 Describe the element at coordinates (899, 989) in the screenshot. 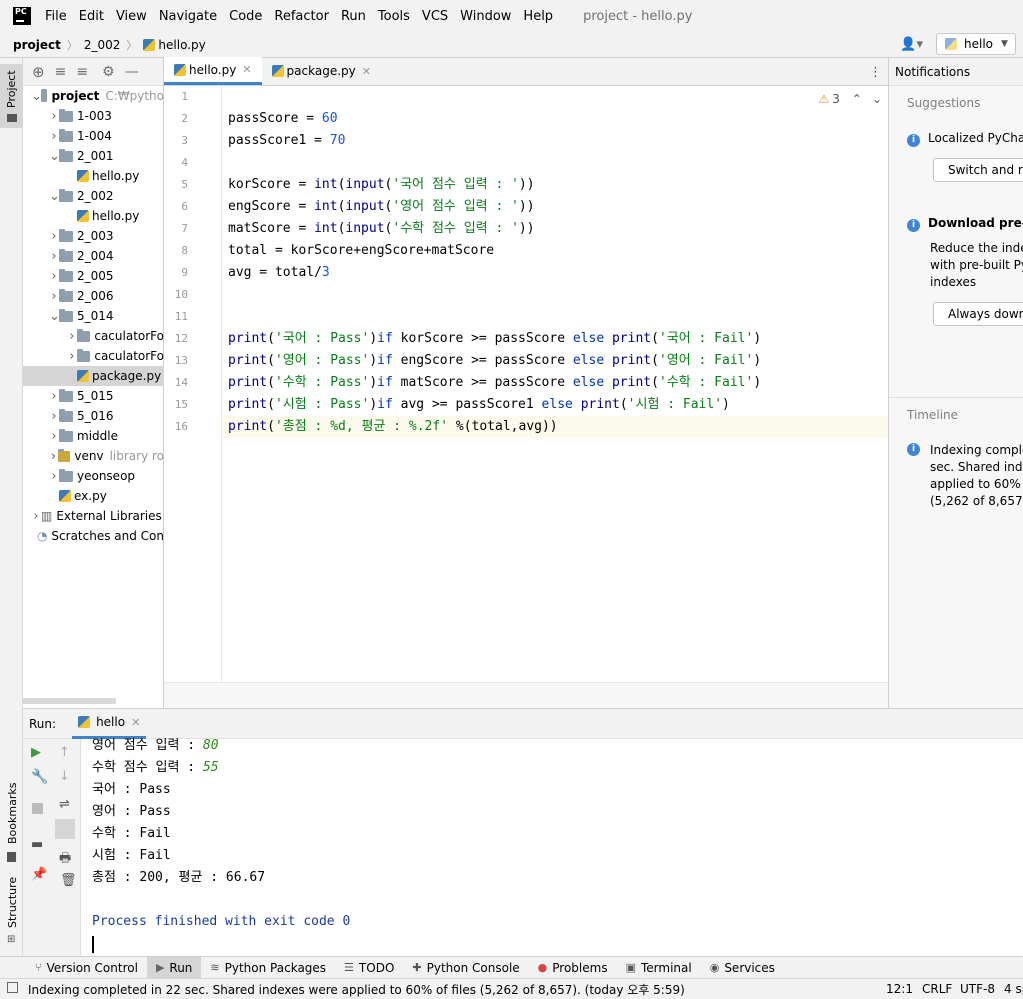

I see `caret-position: 12:1` at that location.